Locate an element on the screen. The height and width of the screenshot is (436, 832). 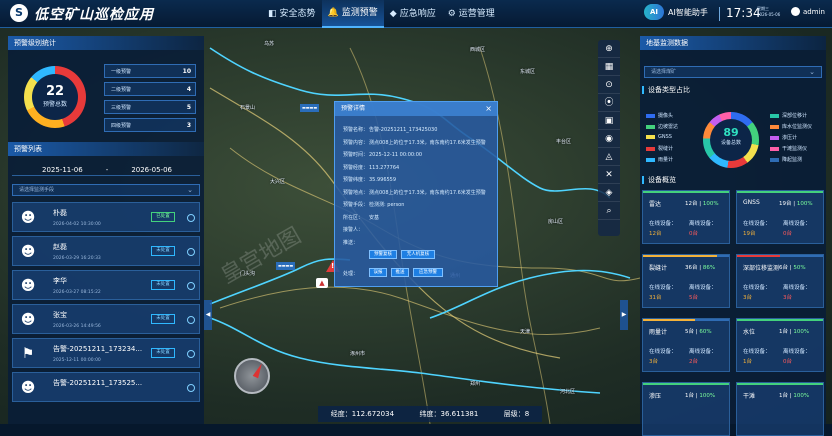
longitude-readout: 经度：112.672034 is located at coordinates (362, 414).